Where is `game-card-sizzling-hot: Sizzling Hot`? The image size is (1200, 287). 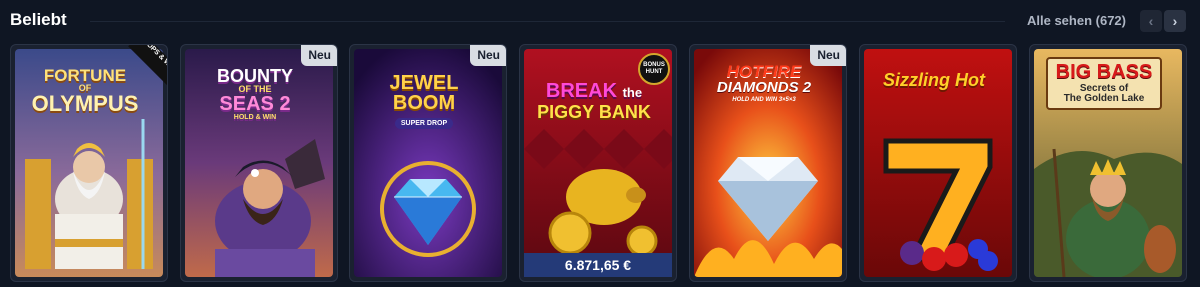
game-card-sizzling-hot: Sizzling Hot is located at coordinates (938, 163).